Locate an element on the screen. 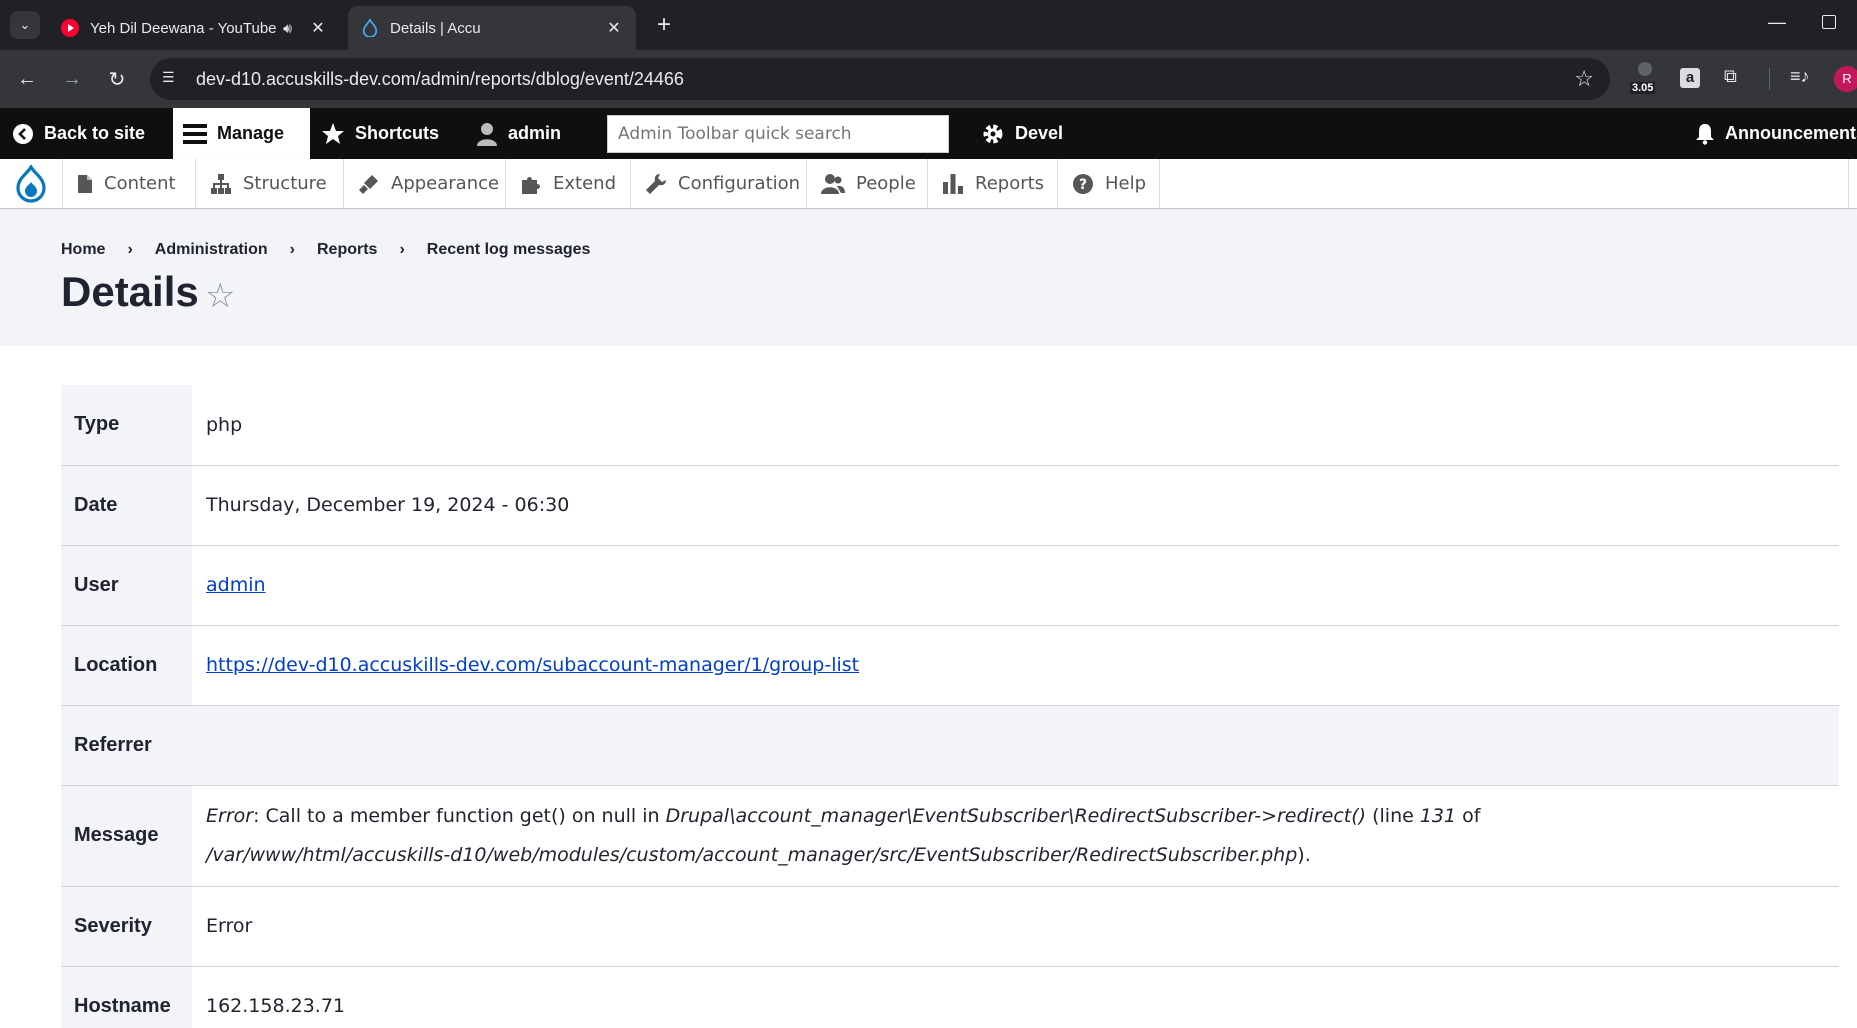  admin-toolbar-search-input is located at coordinates (778, 134).